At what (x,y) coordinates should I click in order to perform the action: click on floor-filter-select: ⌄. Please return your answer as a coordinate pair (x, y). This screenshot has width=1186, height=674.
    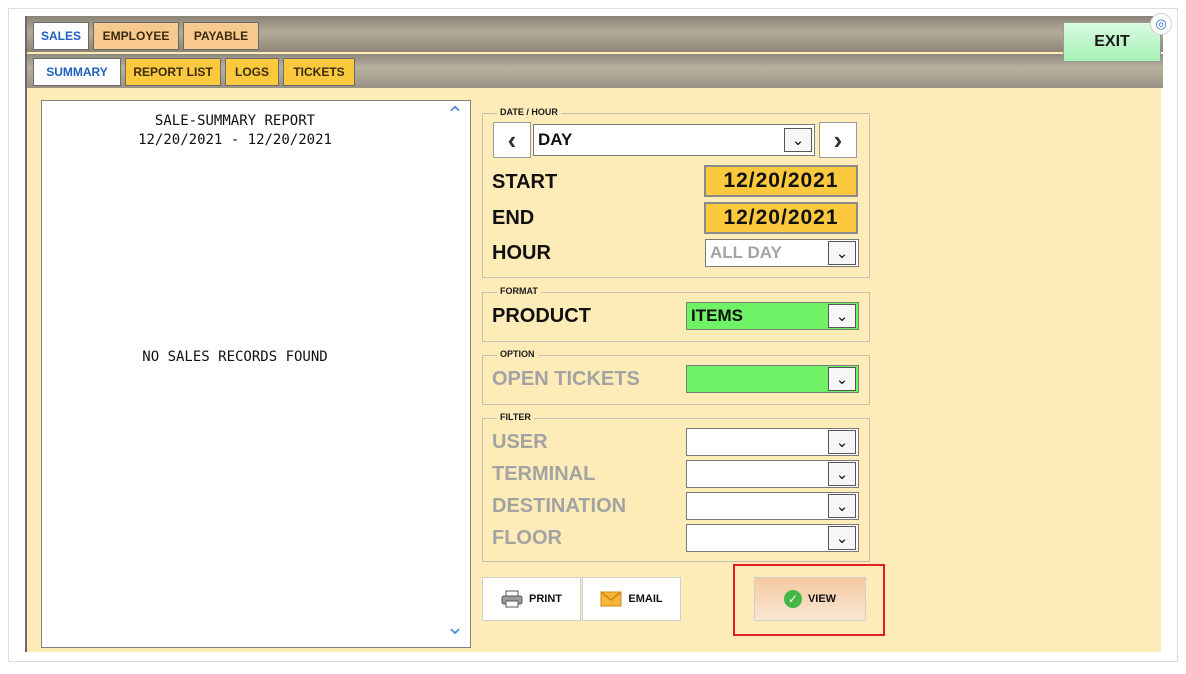
    Looking at the image, I should click on (772, 538).